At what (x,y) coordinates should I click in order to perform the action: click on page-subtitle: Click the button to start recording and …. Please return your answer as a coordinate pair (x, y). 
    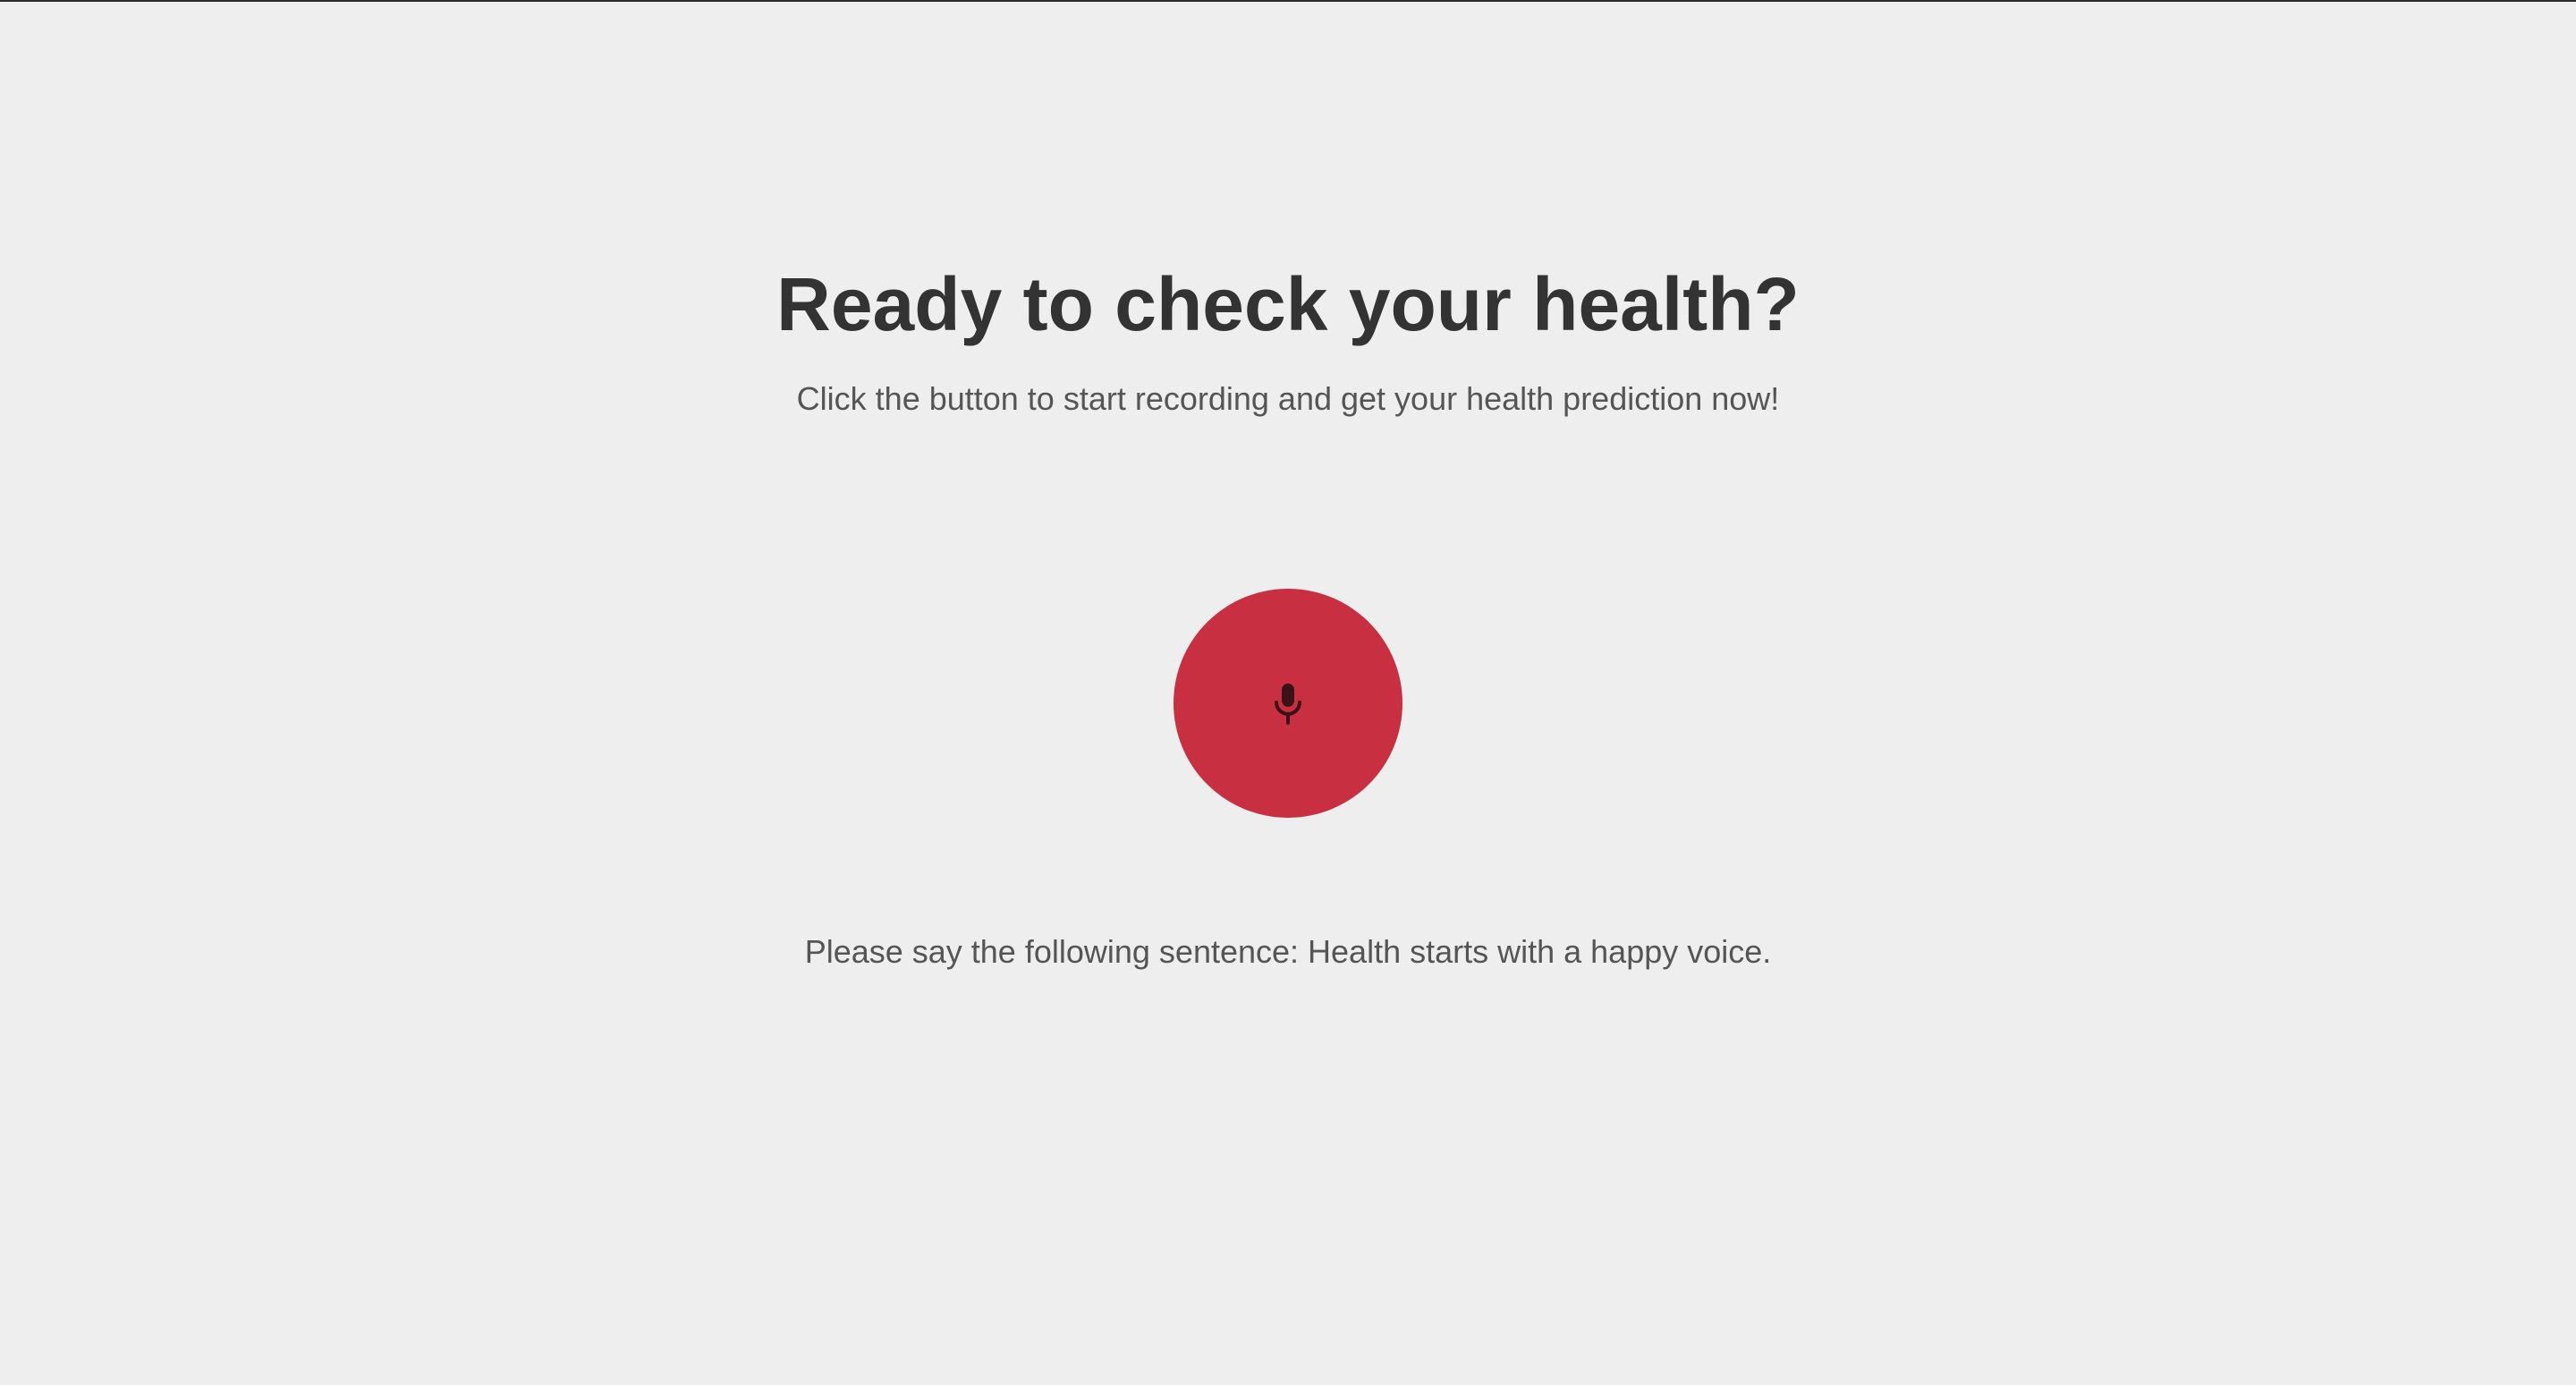
    Looking at the image, I should click on (1288, 398).